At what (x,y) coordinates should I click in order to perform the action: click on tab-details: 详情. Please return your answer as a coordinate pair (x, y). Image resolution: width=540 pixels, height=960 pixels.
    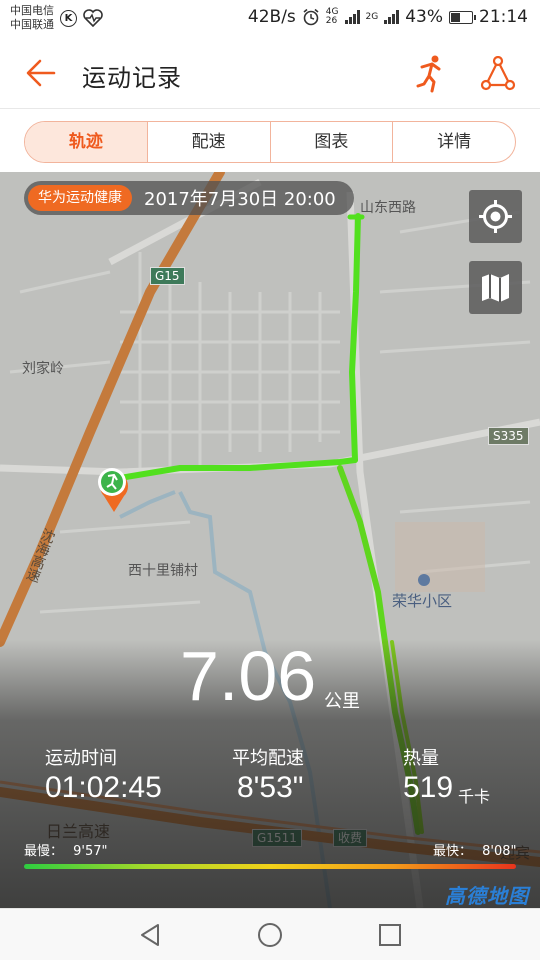
    Looking at the image, I should click on (454, 142).